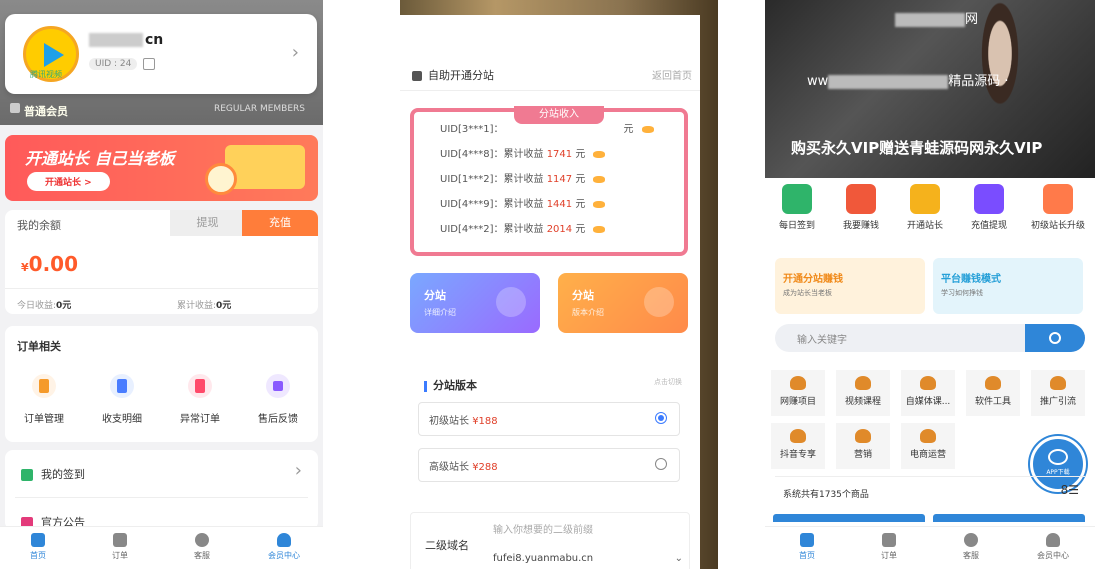  Describe the element at coordinates (46, 111) in the screenshot. I see `member-level: 普通会员` at that location.